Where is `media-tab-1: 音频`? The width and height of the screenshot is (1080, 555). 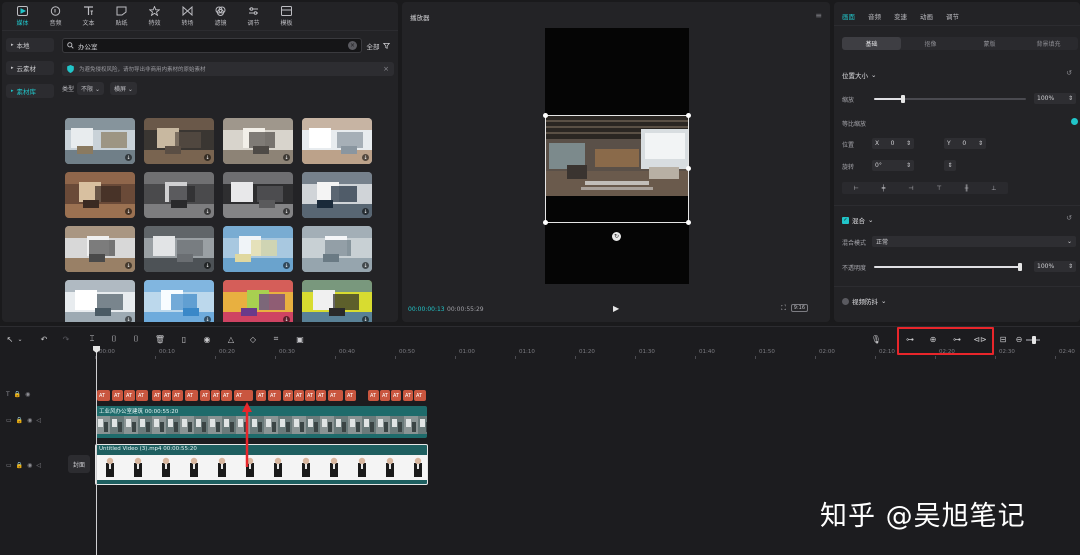
media-tab-1: 音频 is located at coordinates (55, 16).